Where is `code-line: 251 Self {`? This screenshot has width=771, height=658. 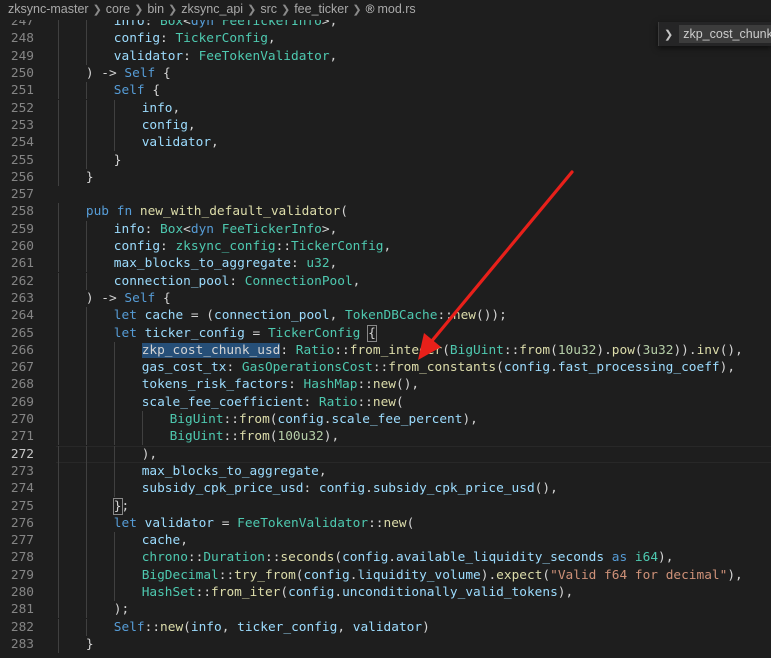 code-line: 251 Self { is located at coordinates (385, 91).